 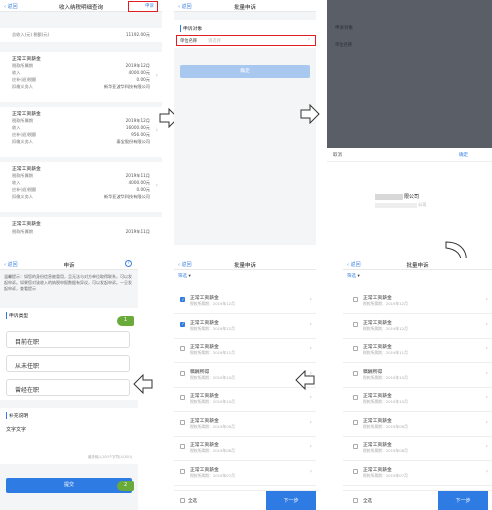 What do you see at coordinates (69, 443) in the screenshot?
I see `extra-info-input: 文字文字 最多输入200个字符(4/200)` at bounding box center [69, 443].